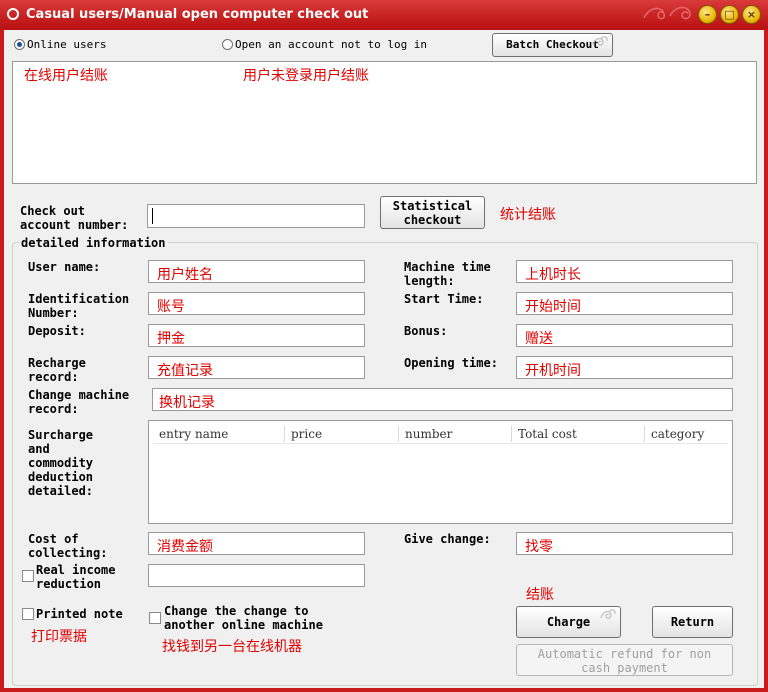 This screenshot has height=692, width=768. I want to click on change-to-machine-label-2: another online machine, so click(243, 625).